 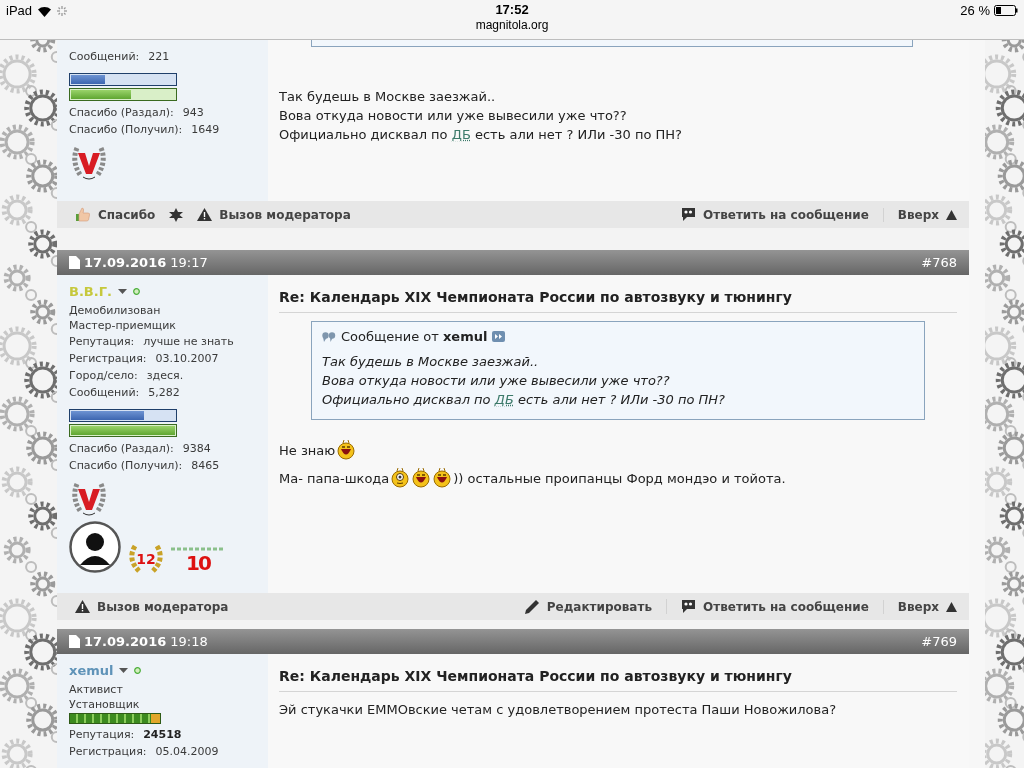 What do you see at coordinates (115, 311) in the screenshot?
I see `user-title: Демобилизован` at bounding box center [115, 311].